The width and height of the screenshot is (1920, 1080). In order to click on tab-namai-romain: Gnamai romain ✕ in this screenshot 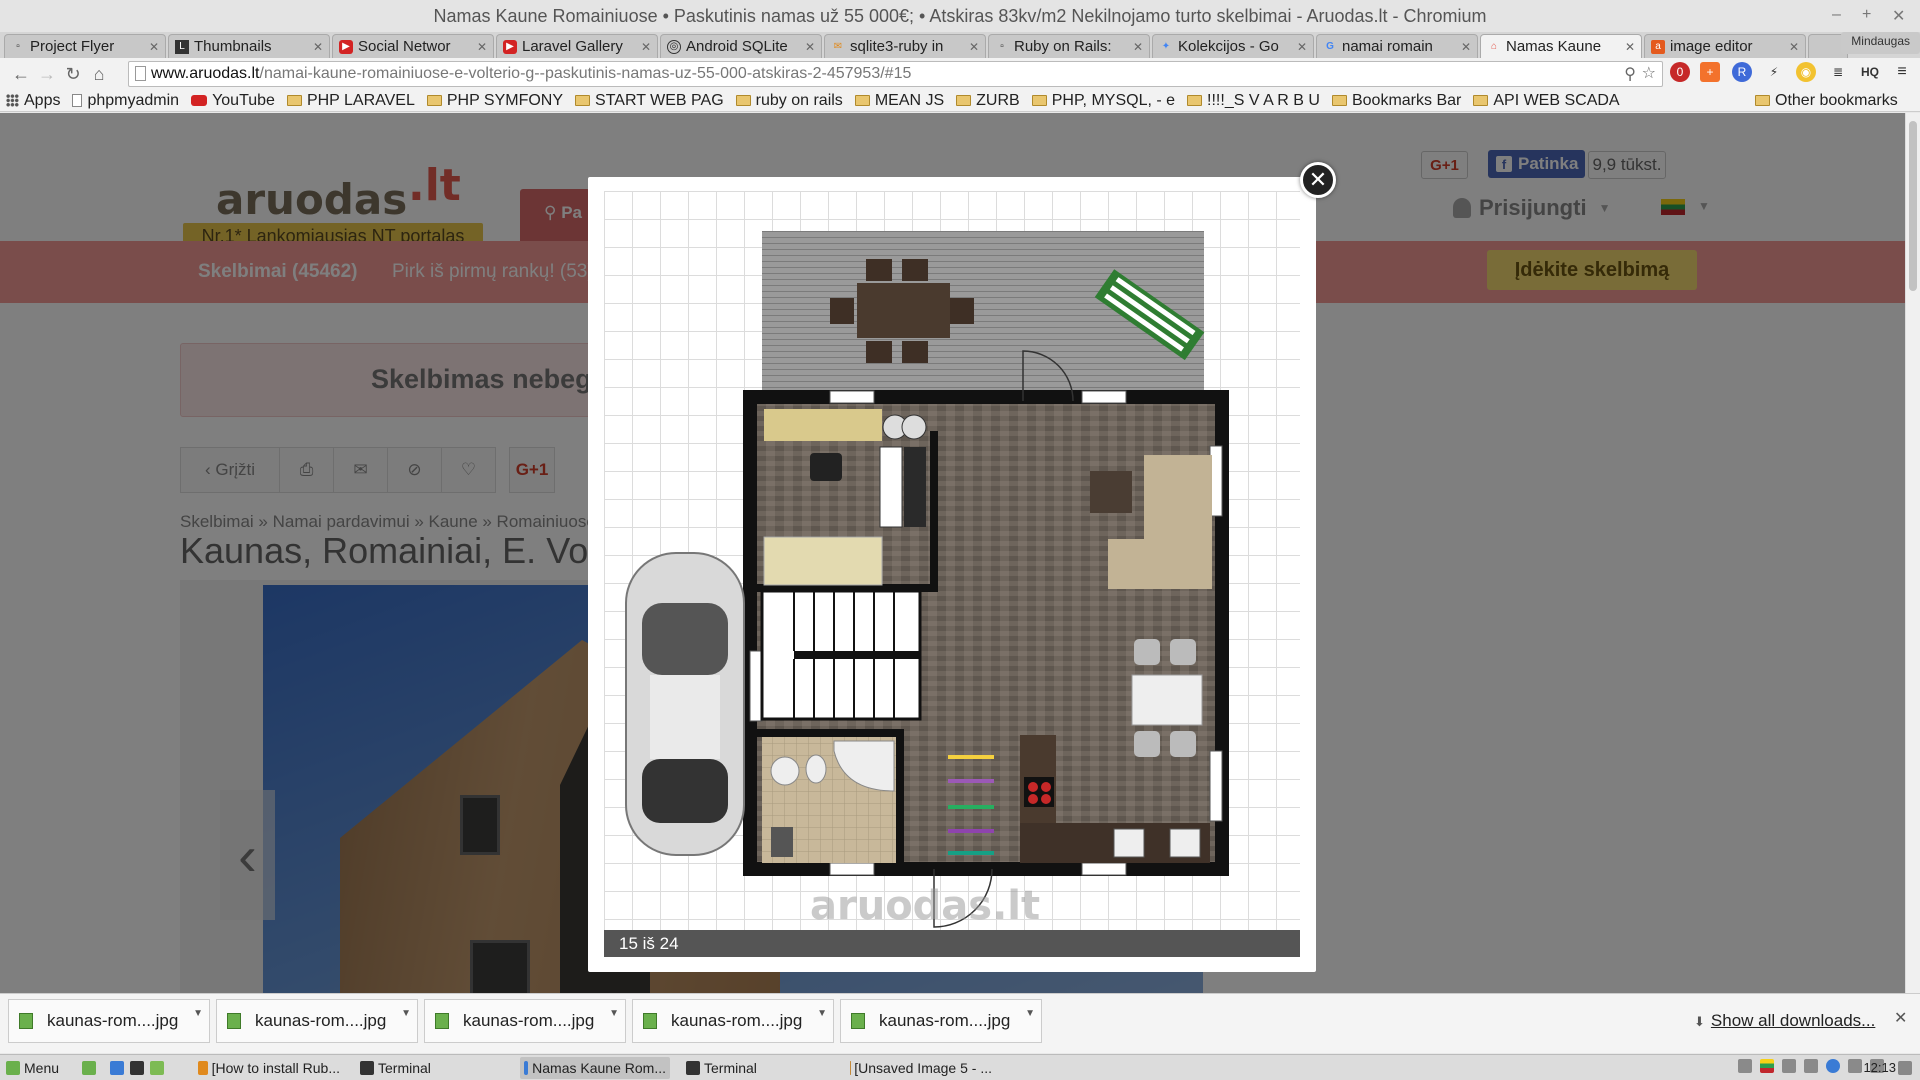, I will do `click(1397, 46)`.